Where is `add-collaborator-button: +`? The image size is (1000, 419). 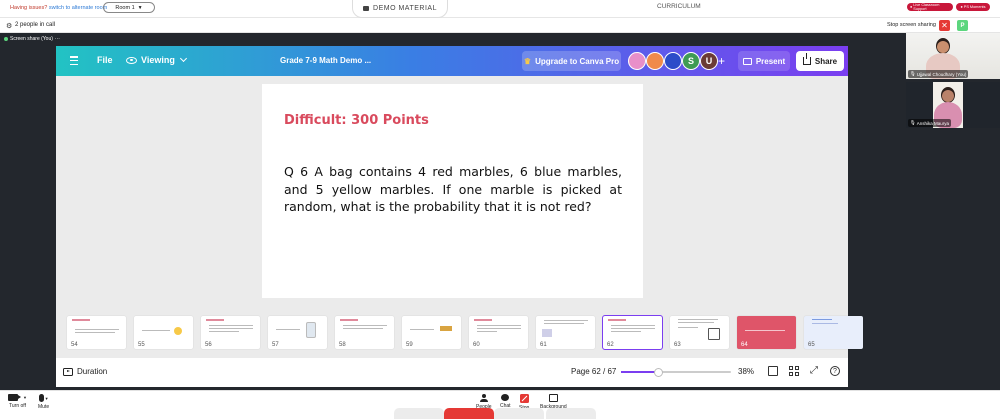 add-collaborator-button: + is located at coordinates (721, 61).